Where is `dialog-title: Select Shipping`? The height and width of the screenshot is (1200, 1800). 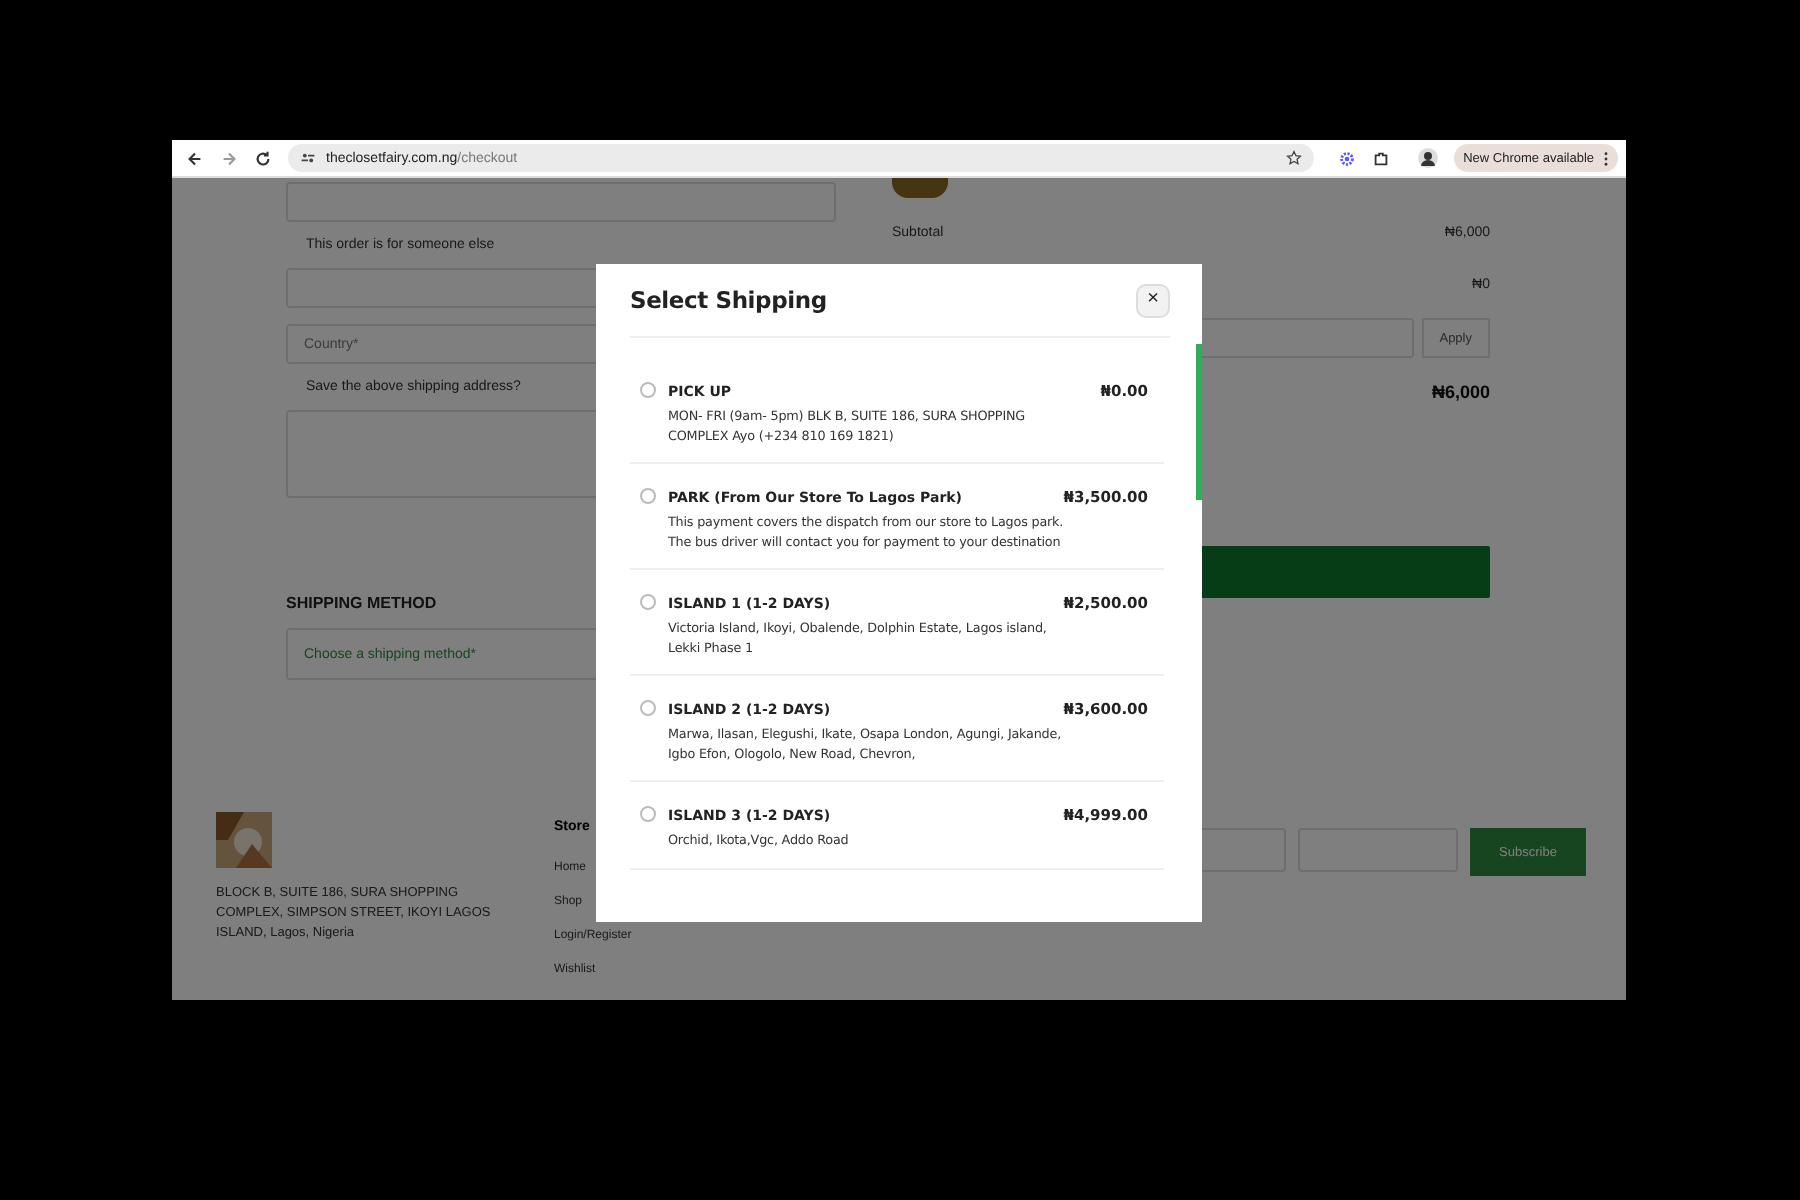 dialog-title: Select Shipping is located at coordinates (728, 300).